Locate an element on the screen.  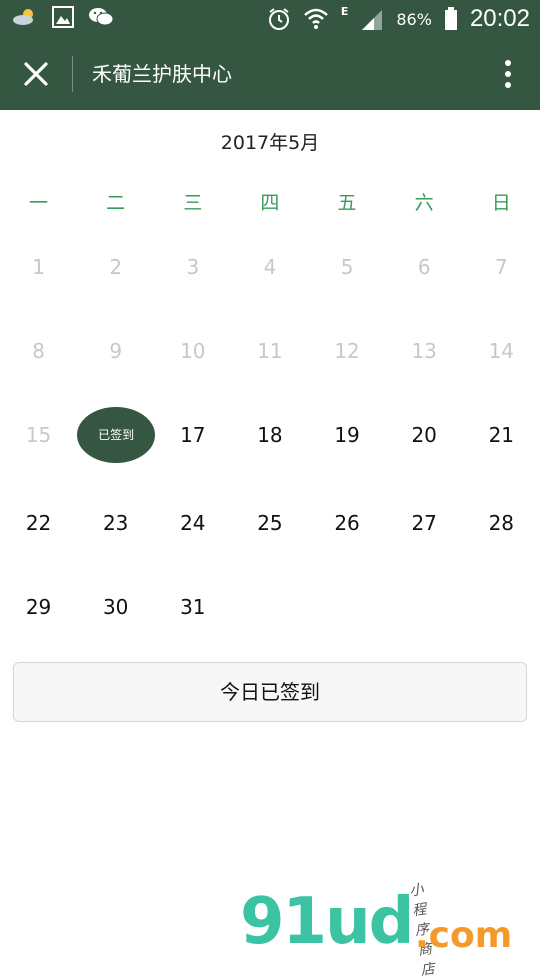
calendar-week-row: 8 9 10 11 12 13 14 is located at coordinates (270, 351).